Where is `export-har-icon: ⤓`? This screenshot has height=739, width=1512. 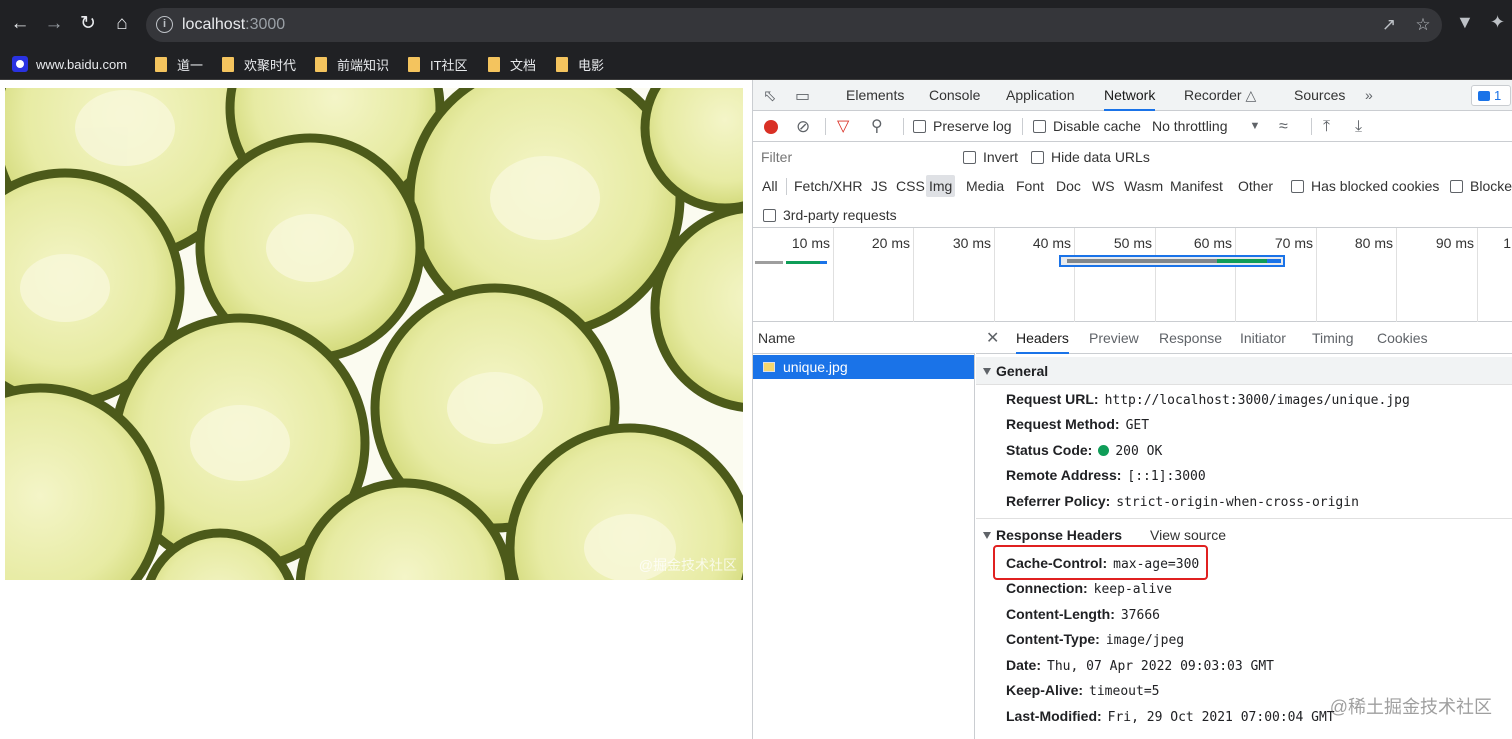 export-har-icon: ⤓ is located at coordinates (1358, 126).